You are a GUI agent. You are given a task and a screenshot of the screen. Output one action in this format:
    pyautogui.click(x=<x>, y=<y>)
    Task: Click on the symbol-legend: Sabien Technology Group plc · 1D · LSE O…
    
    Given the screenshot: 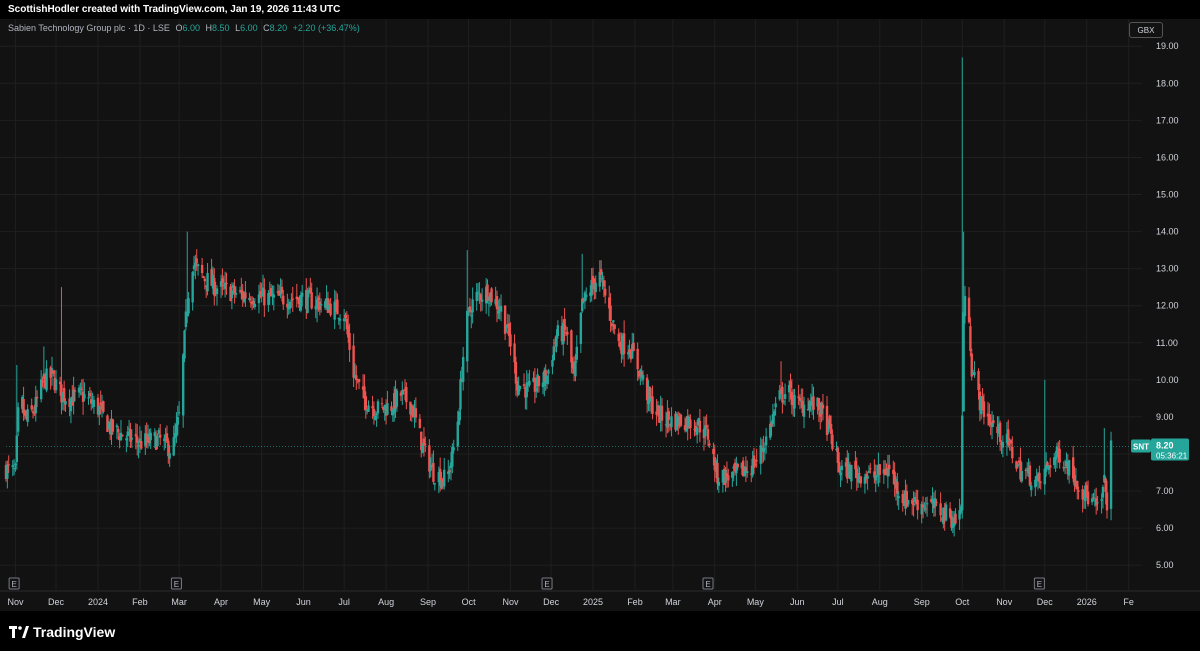 What is the action you would take?
    pyautogui.click(x=184, y=28)
    